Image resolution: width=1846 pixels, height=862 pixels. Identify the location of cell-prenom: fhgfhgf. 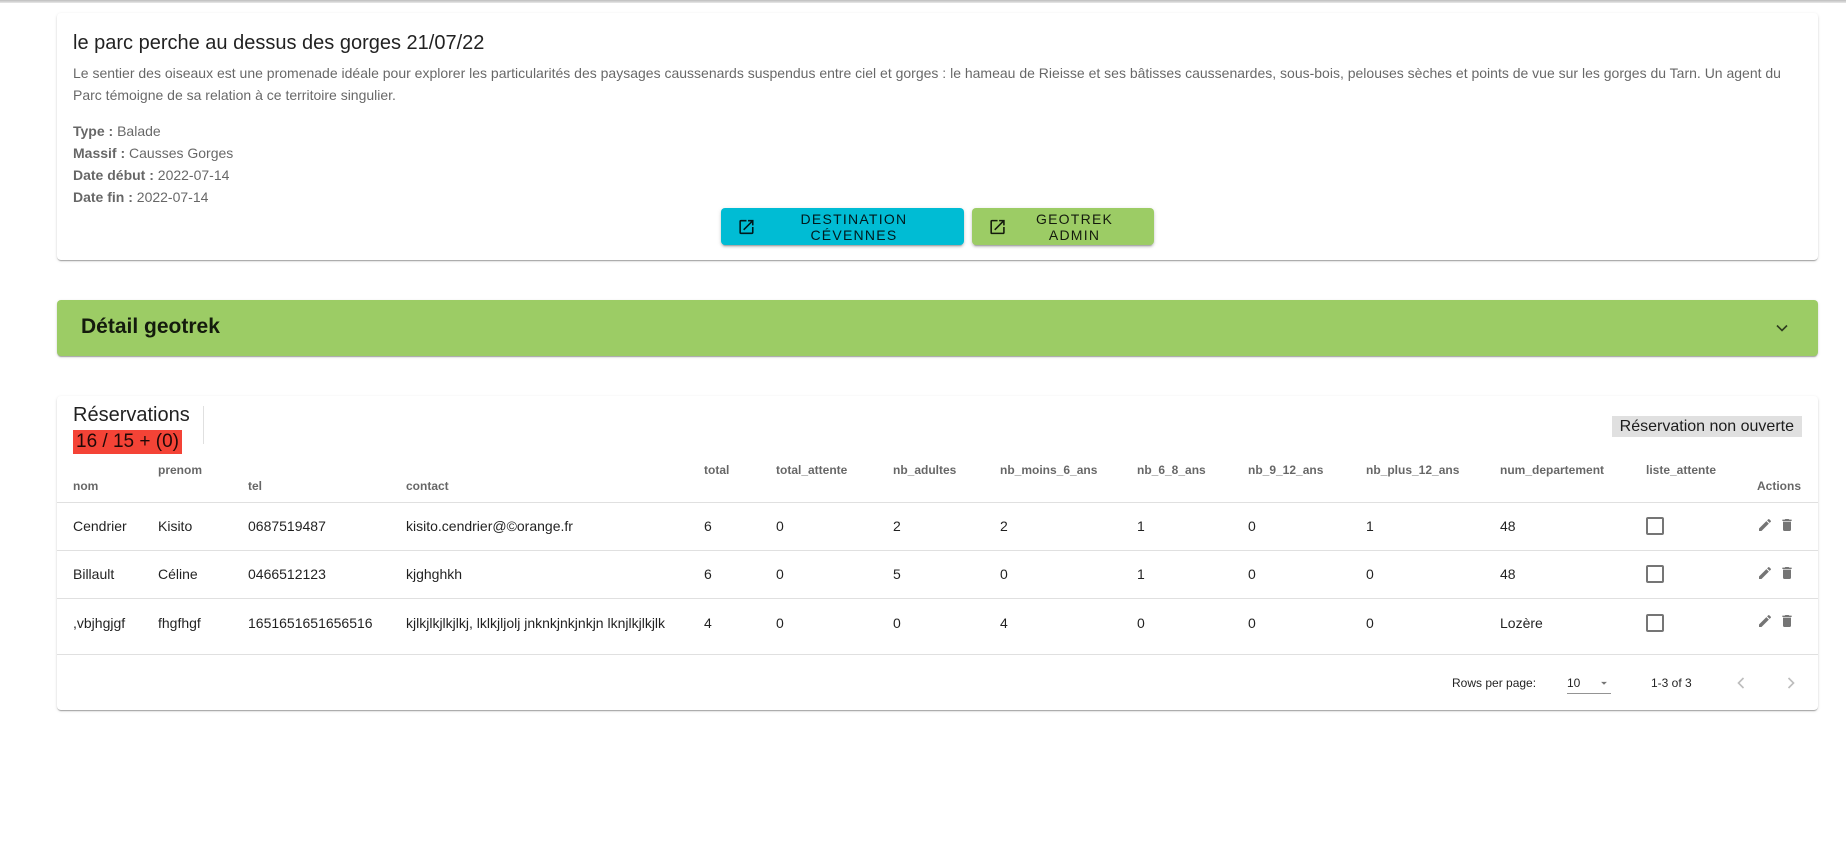
(187, 622).